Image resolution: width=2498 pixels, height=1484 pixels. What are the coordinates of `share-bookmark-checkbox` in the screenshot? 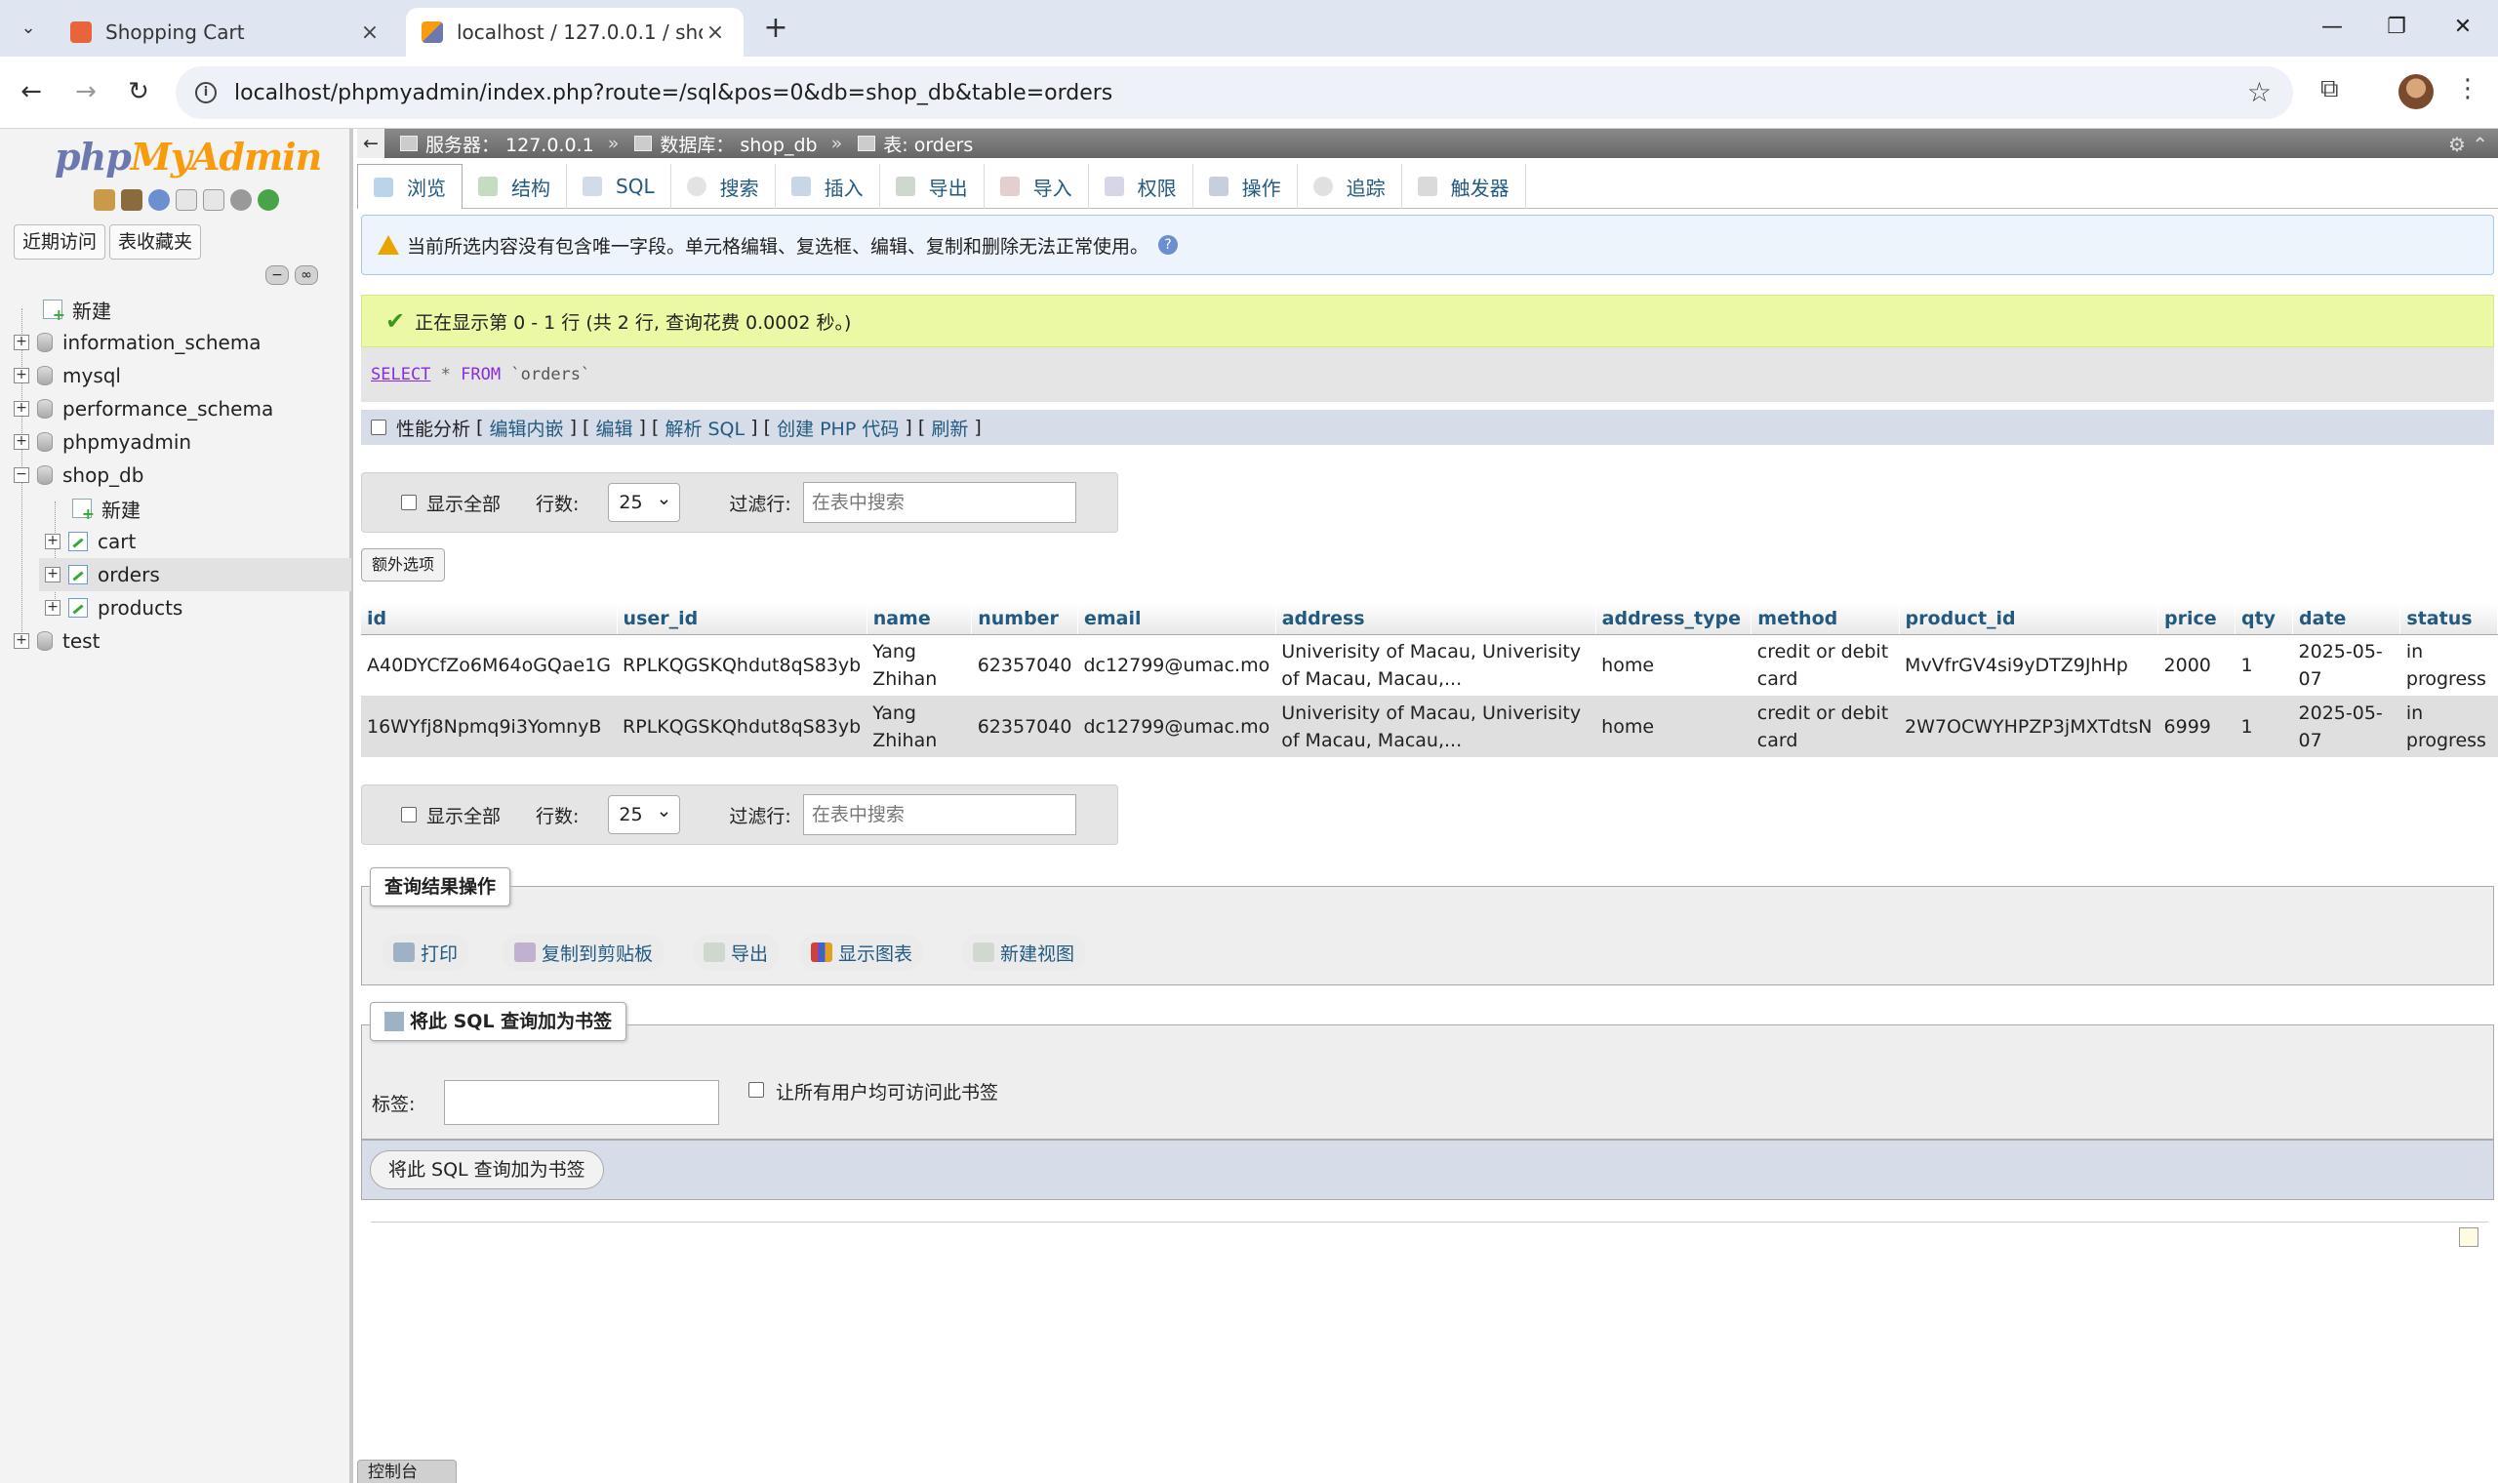 It's located at (756, 1090).